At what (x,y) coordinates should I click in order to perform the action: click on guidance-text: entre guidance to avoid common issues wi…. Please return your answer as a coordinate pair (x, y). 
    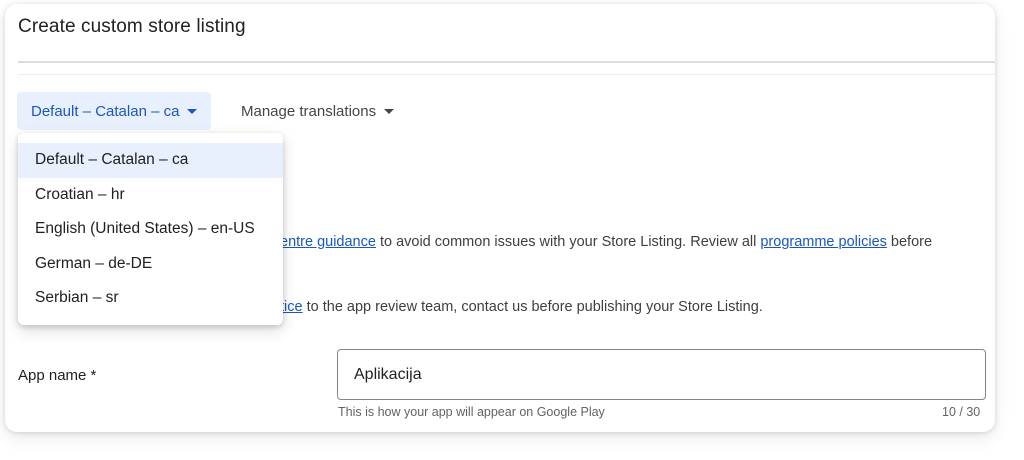
    Looking at the image, I should click on (606, 242).